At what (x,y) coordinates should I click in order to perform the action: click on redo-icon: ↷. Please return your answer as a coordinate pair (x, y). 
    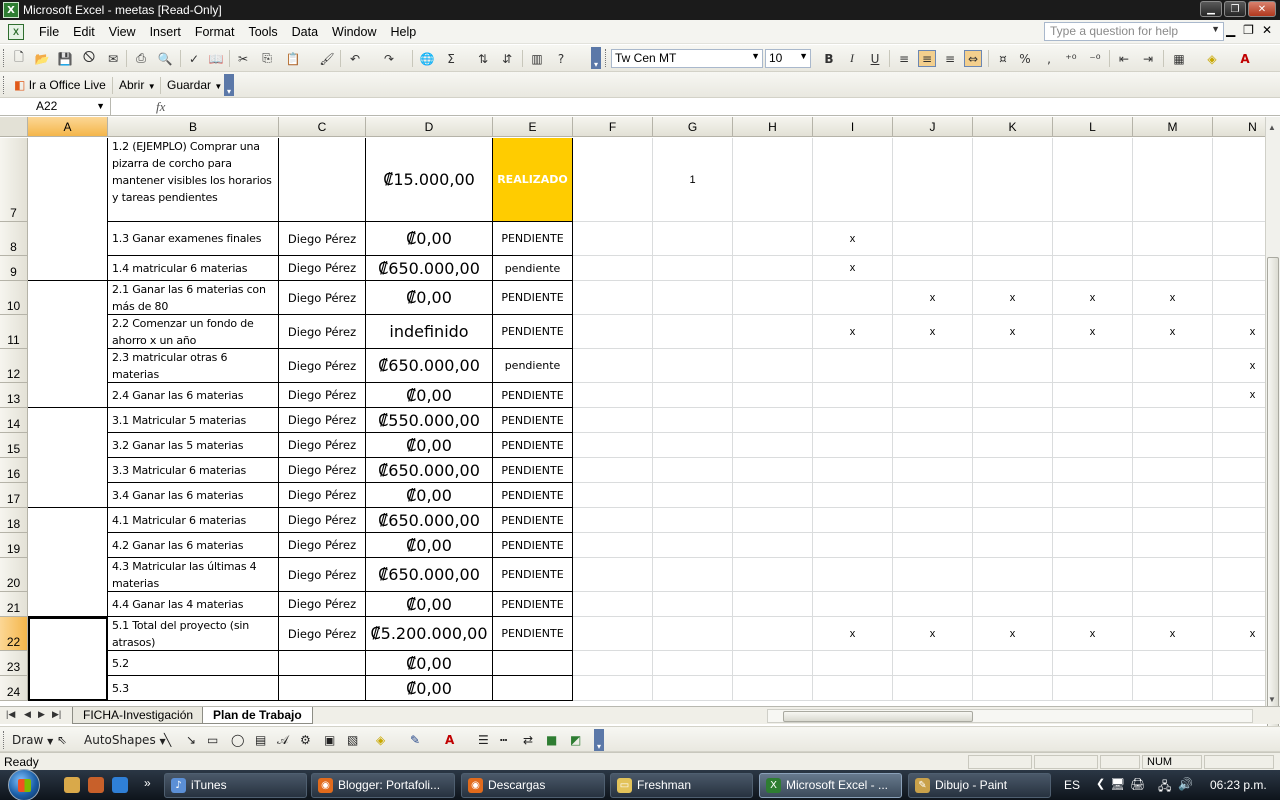
    Looking at the image, I should click on (389, 58).